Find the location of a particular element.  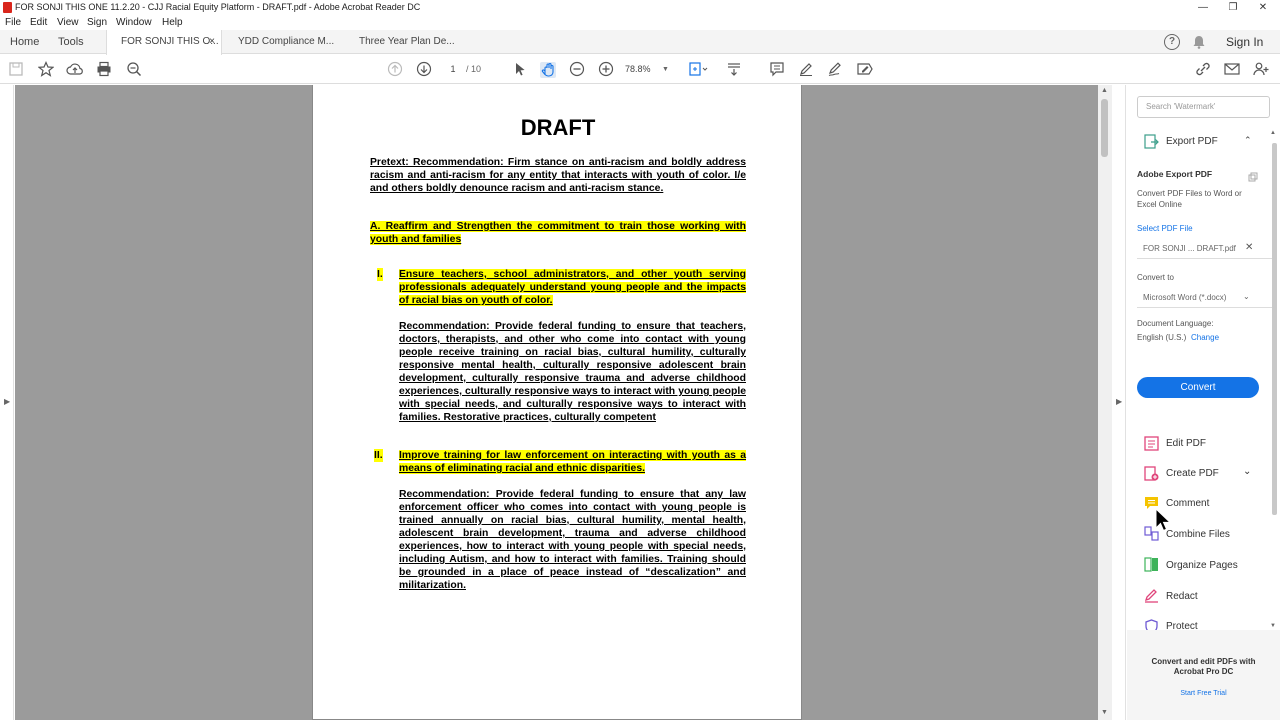

expand-left-pane-icon: ▶ is located at coordinates (7, 401).